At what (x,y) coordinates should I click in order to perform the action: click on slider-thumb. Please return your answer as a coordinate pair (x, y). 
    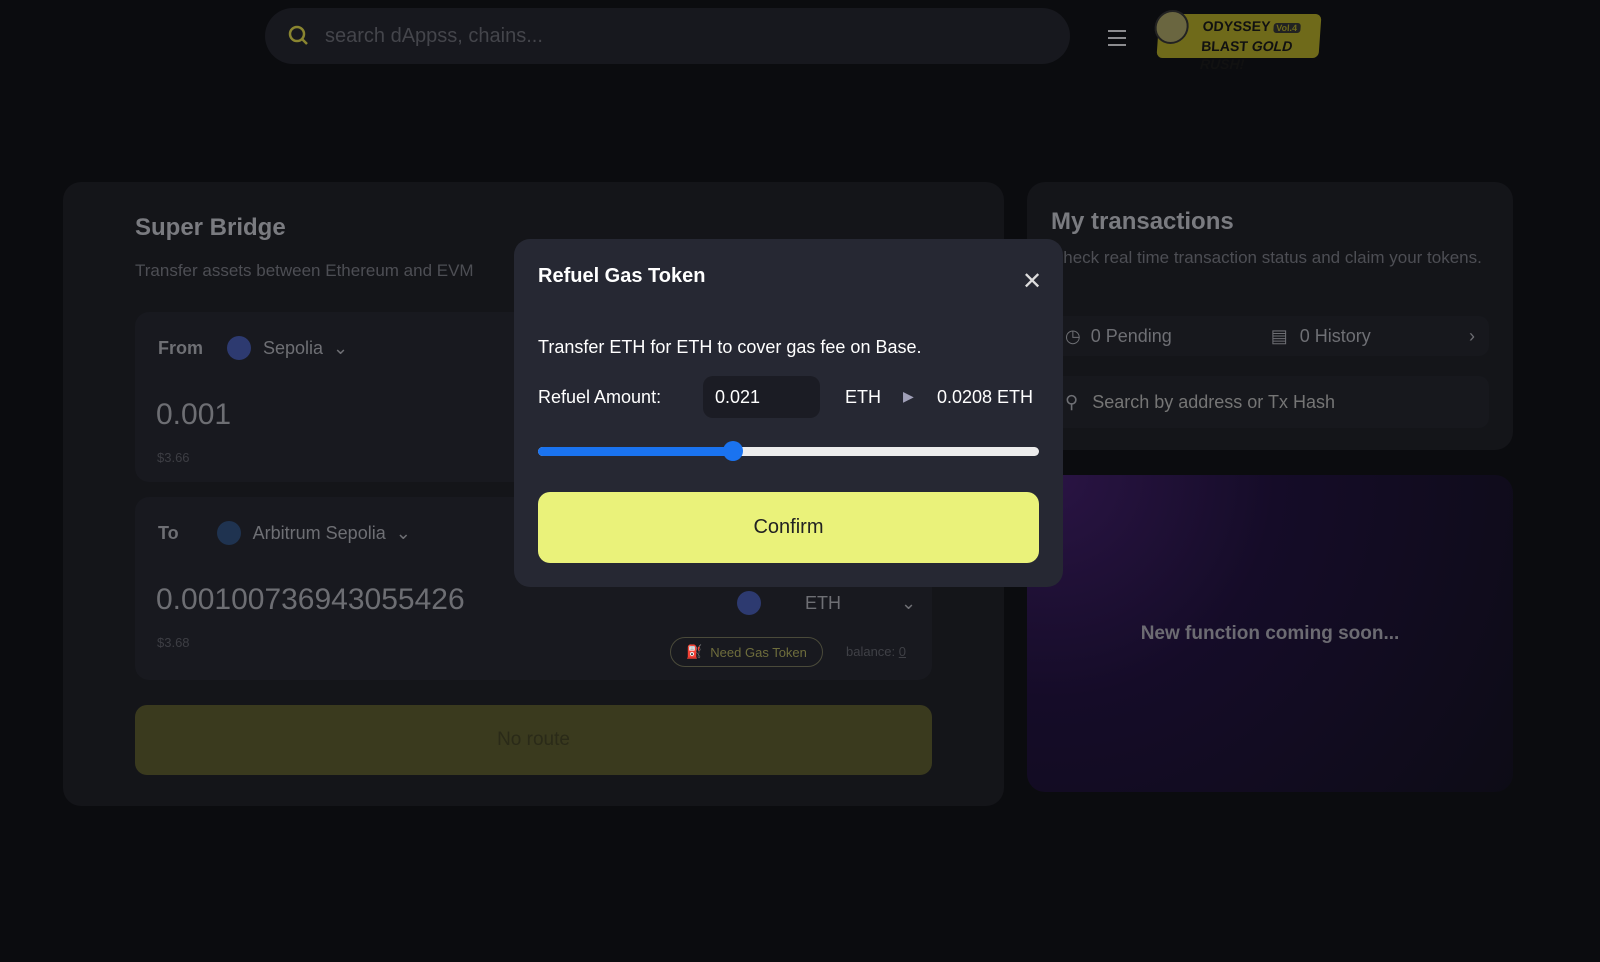
    Looking at the image, I should click on (733, 451).